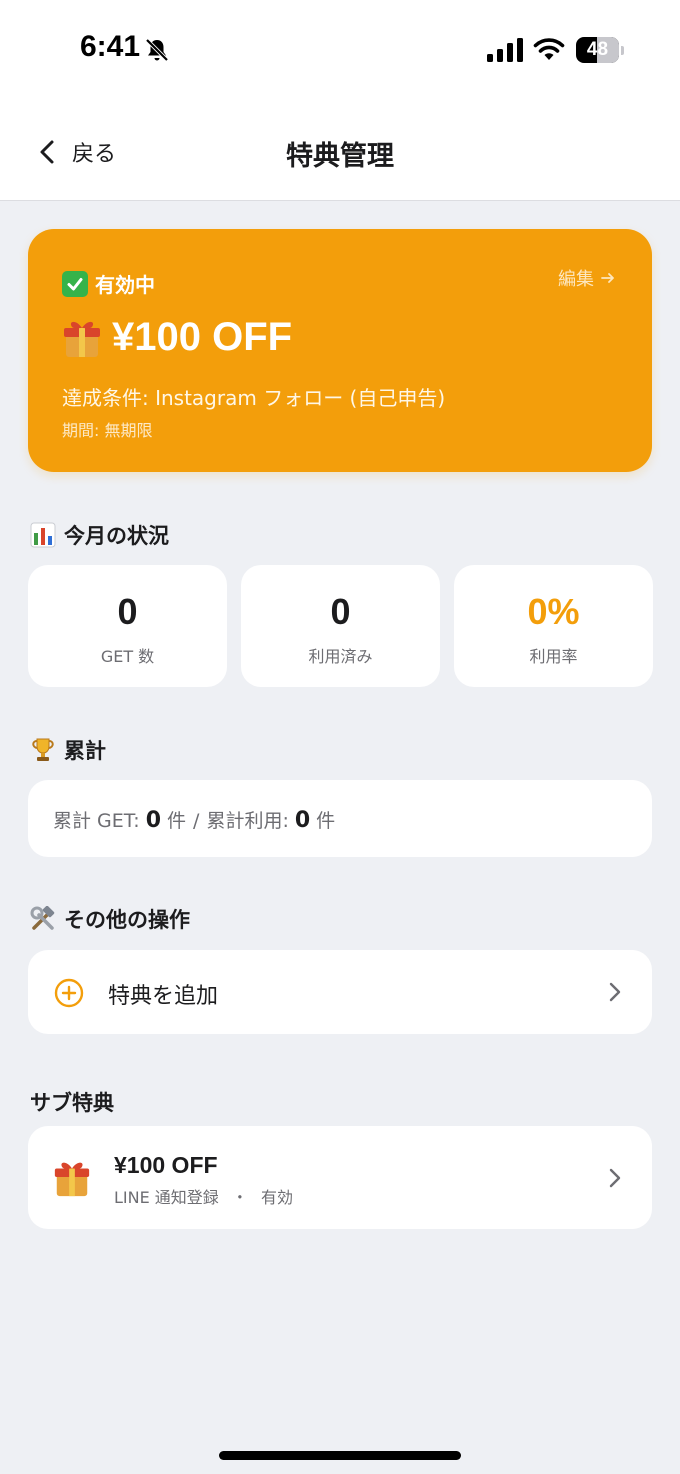 The image size is (680, 1474). I want to click on sub-benefit-title: ¥100 OFF, so click(166, 1165).